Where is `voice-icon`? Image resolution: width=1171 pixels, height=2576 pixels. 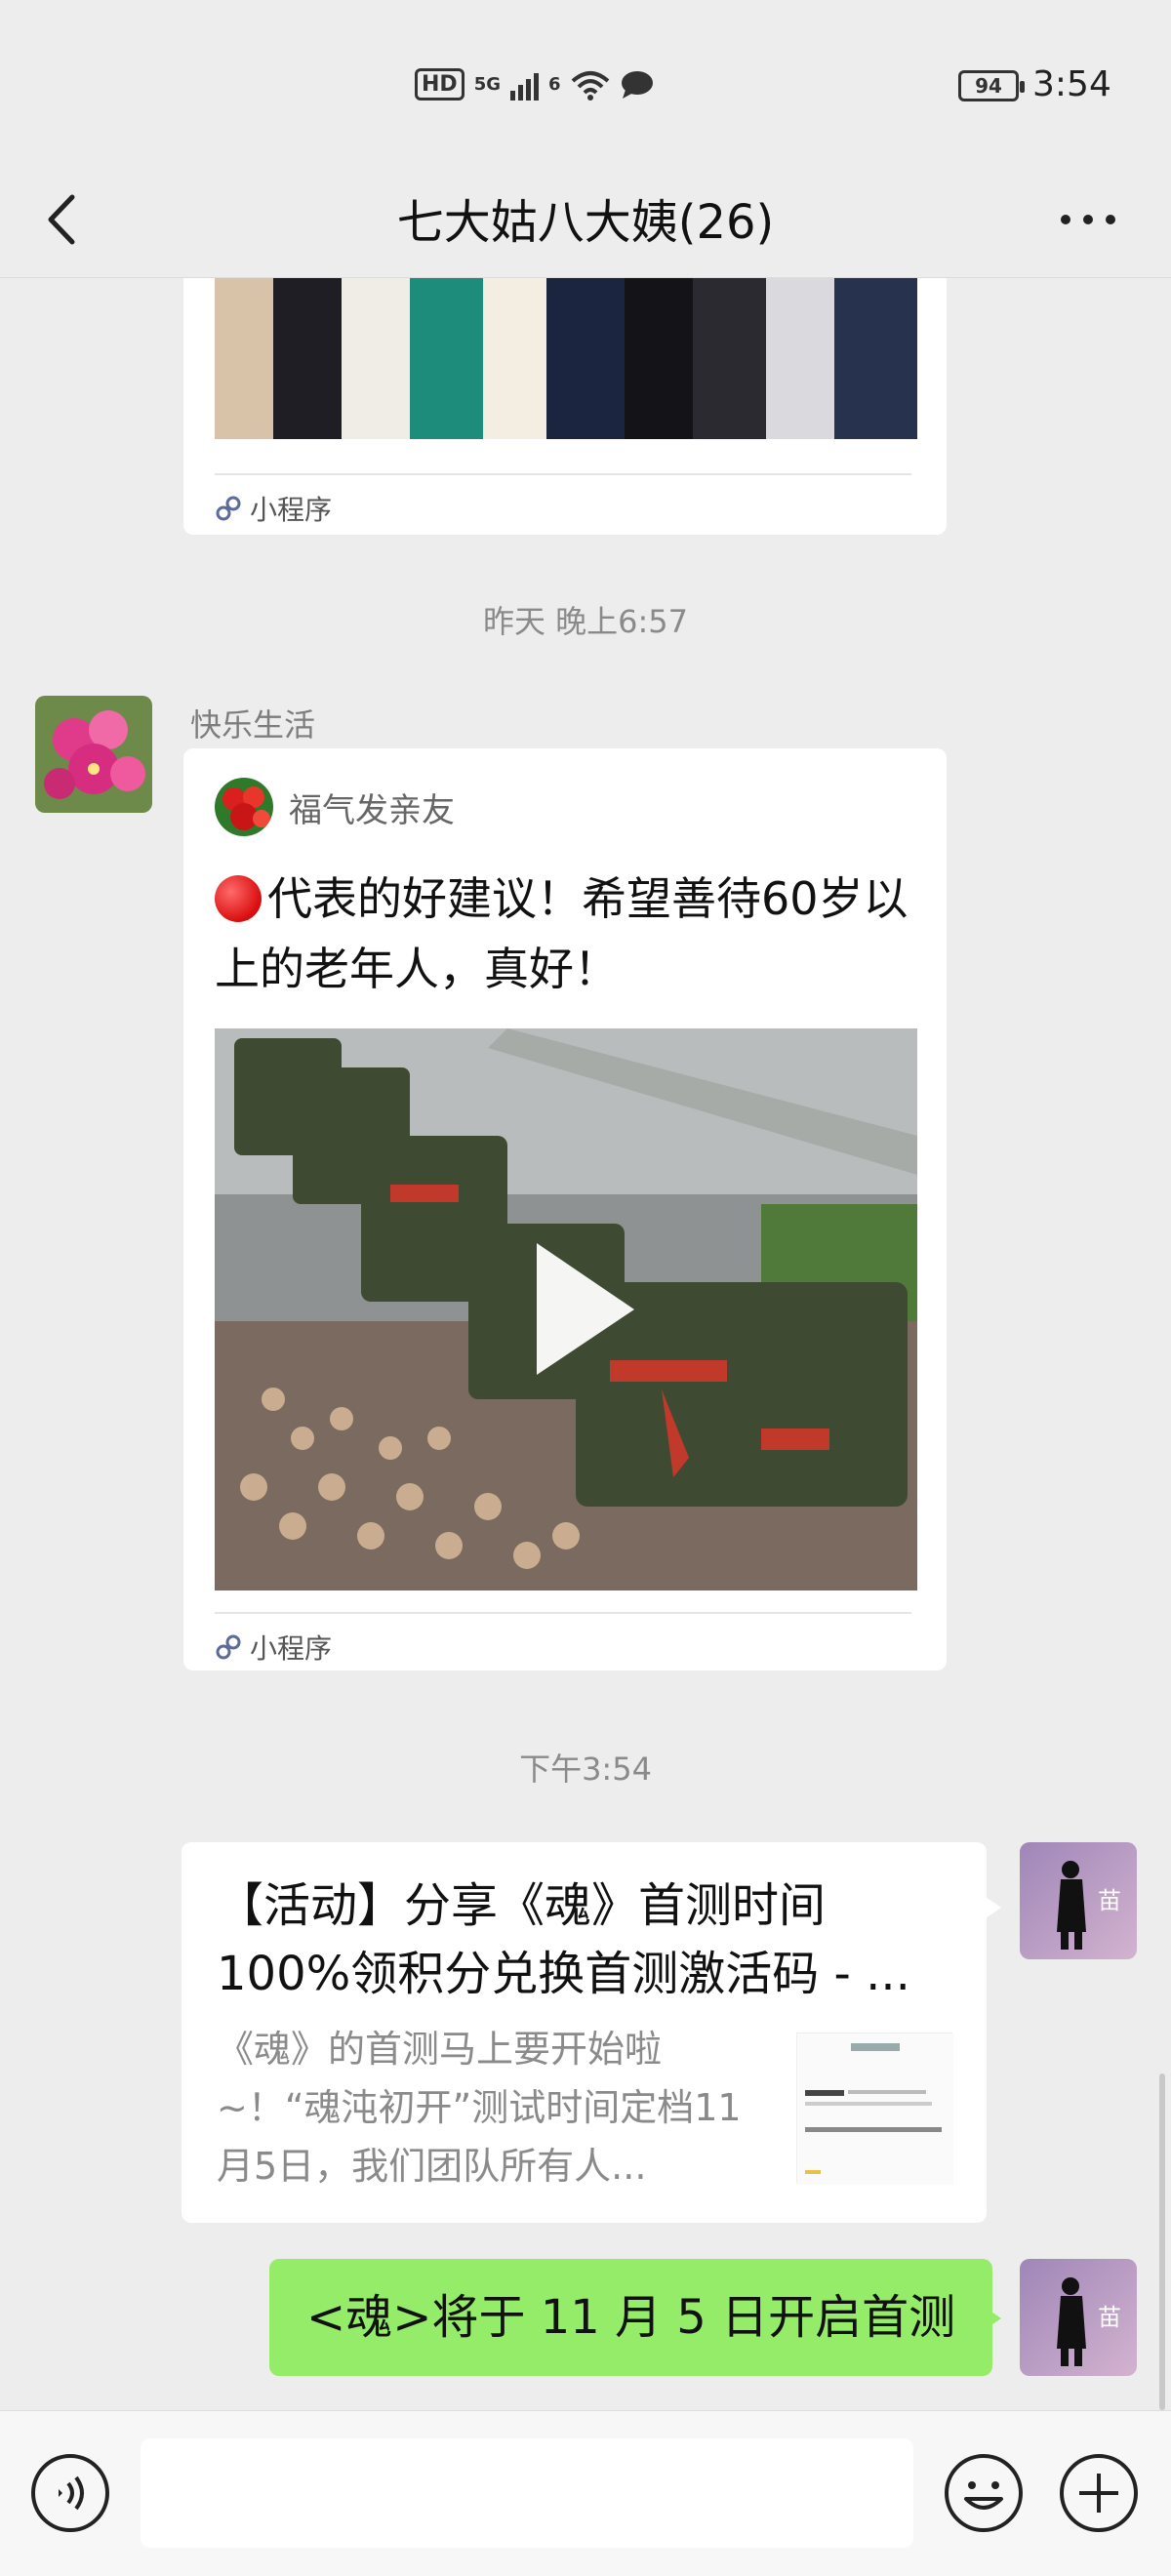 voice-icon is located at coordinates (70, 2493).